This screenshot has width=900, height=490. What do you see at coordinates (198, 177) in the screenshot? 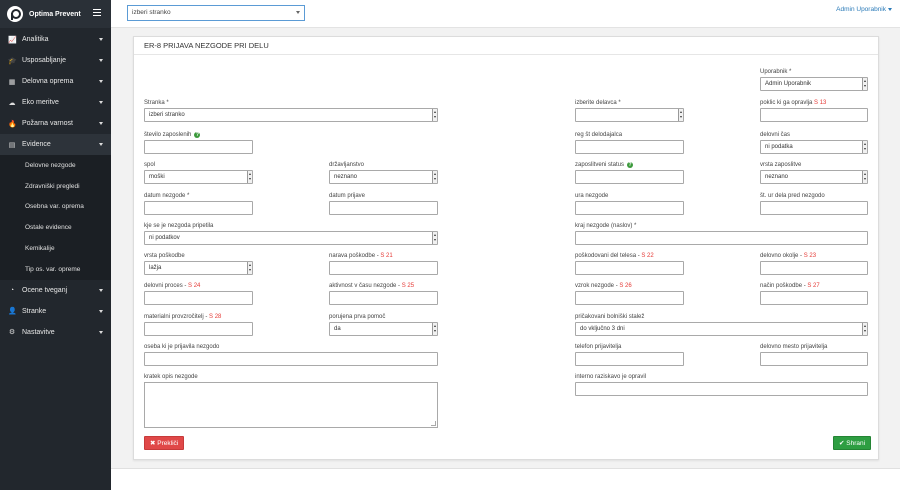
I see `spol-select: moški` at bounding box center [198, 177].